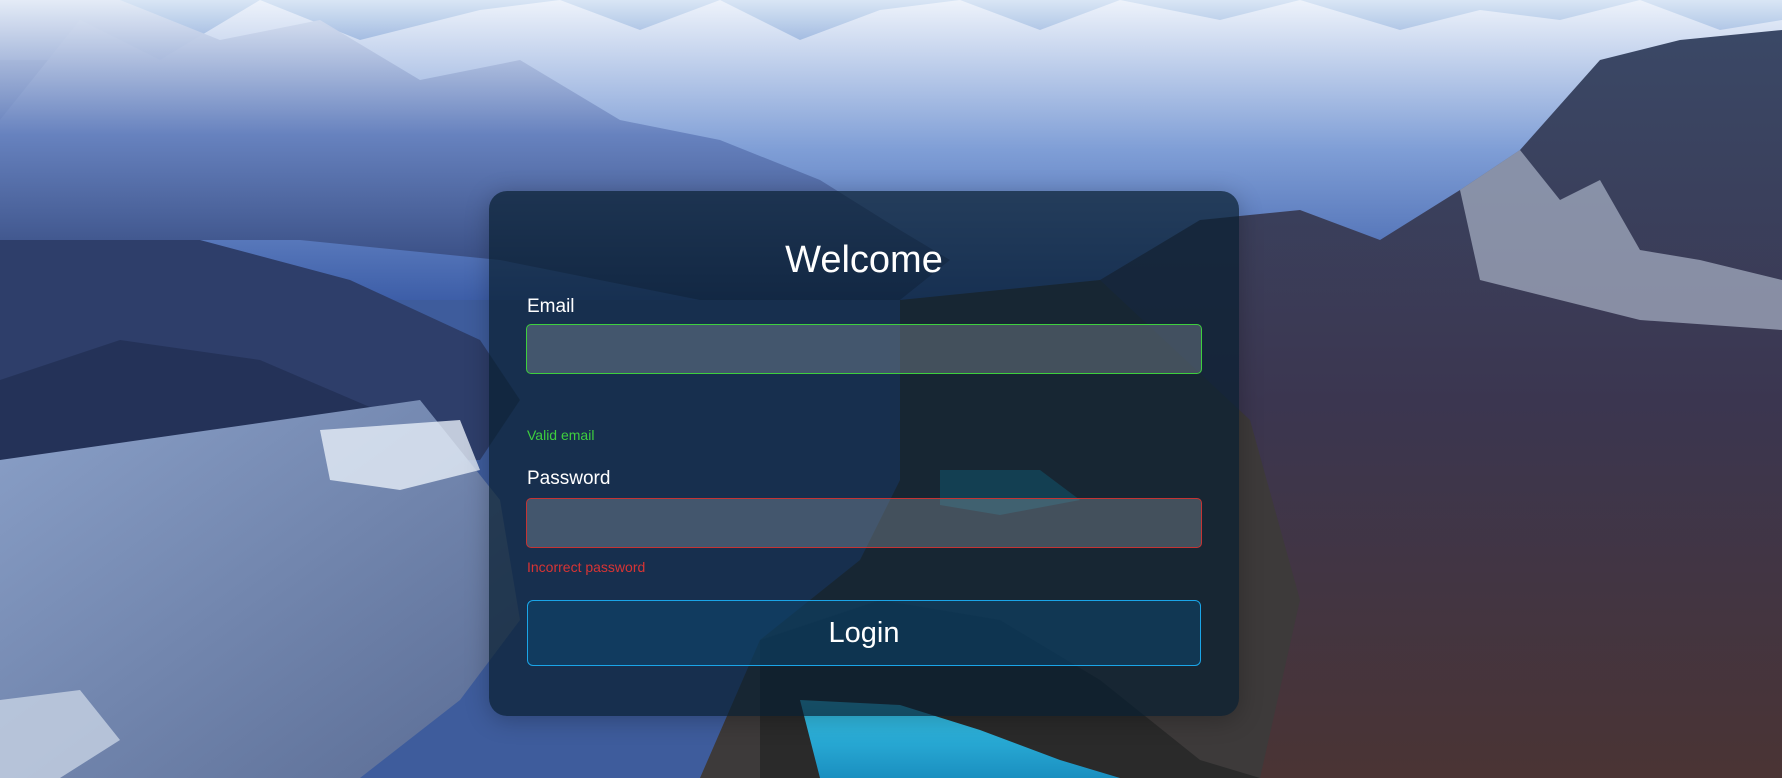 This screenshot has height=778, width=1782. Describe the element at coordinates (864, 523) in the screenshot. I see `password-input` at that location.